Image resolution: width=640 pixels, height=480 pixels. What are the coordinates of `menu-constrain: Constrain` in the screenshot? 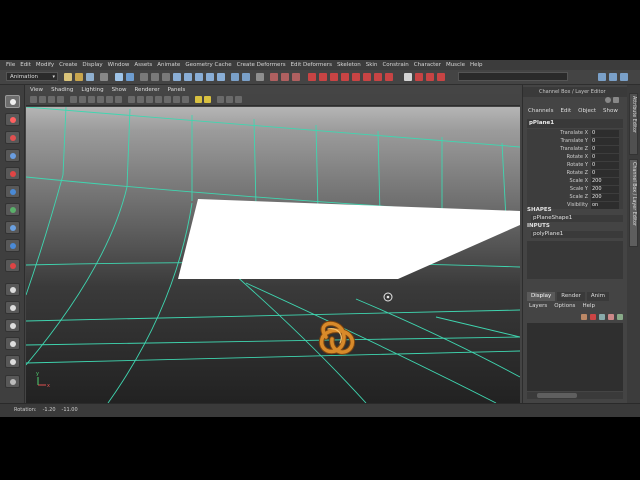 It's located at (395, 65).